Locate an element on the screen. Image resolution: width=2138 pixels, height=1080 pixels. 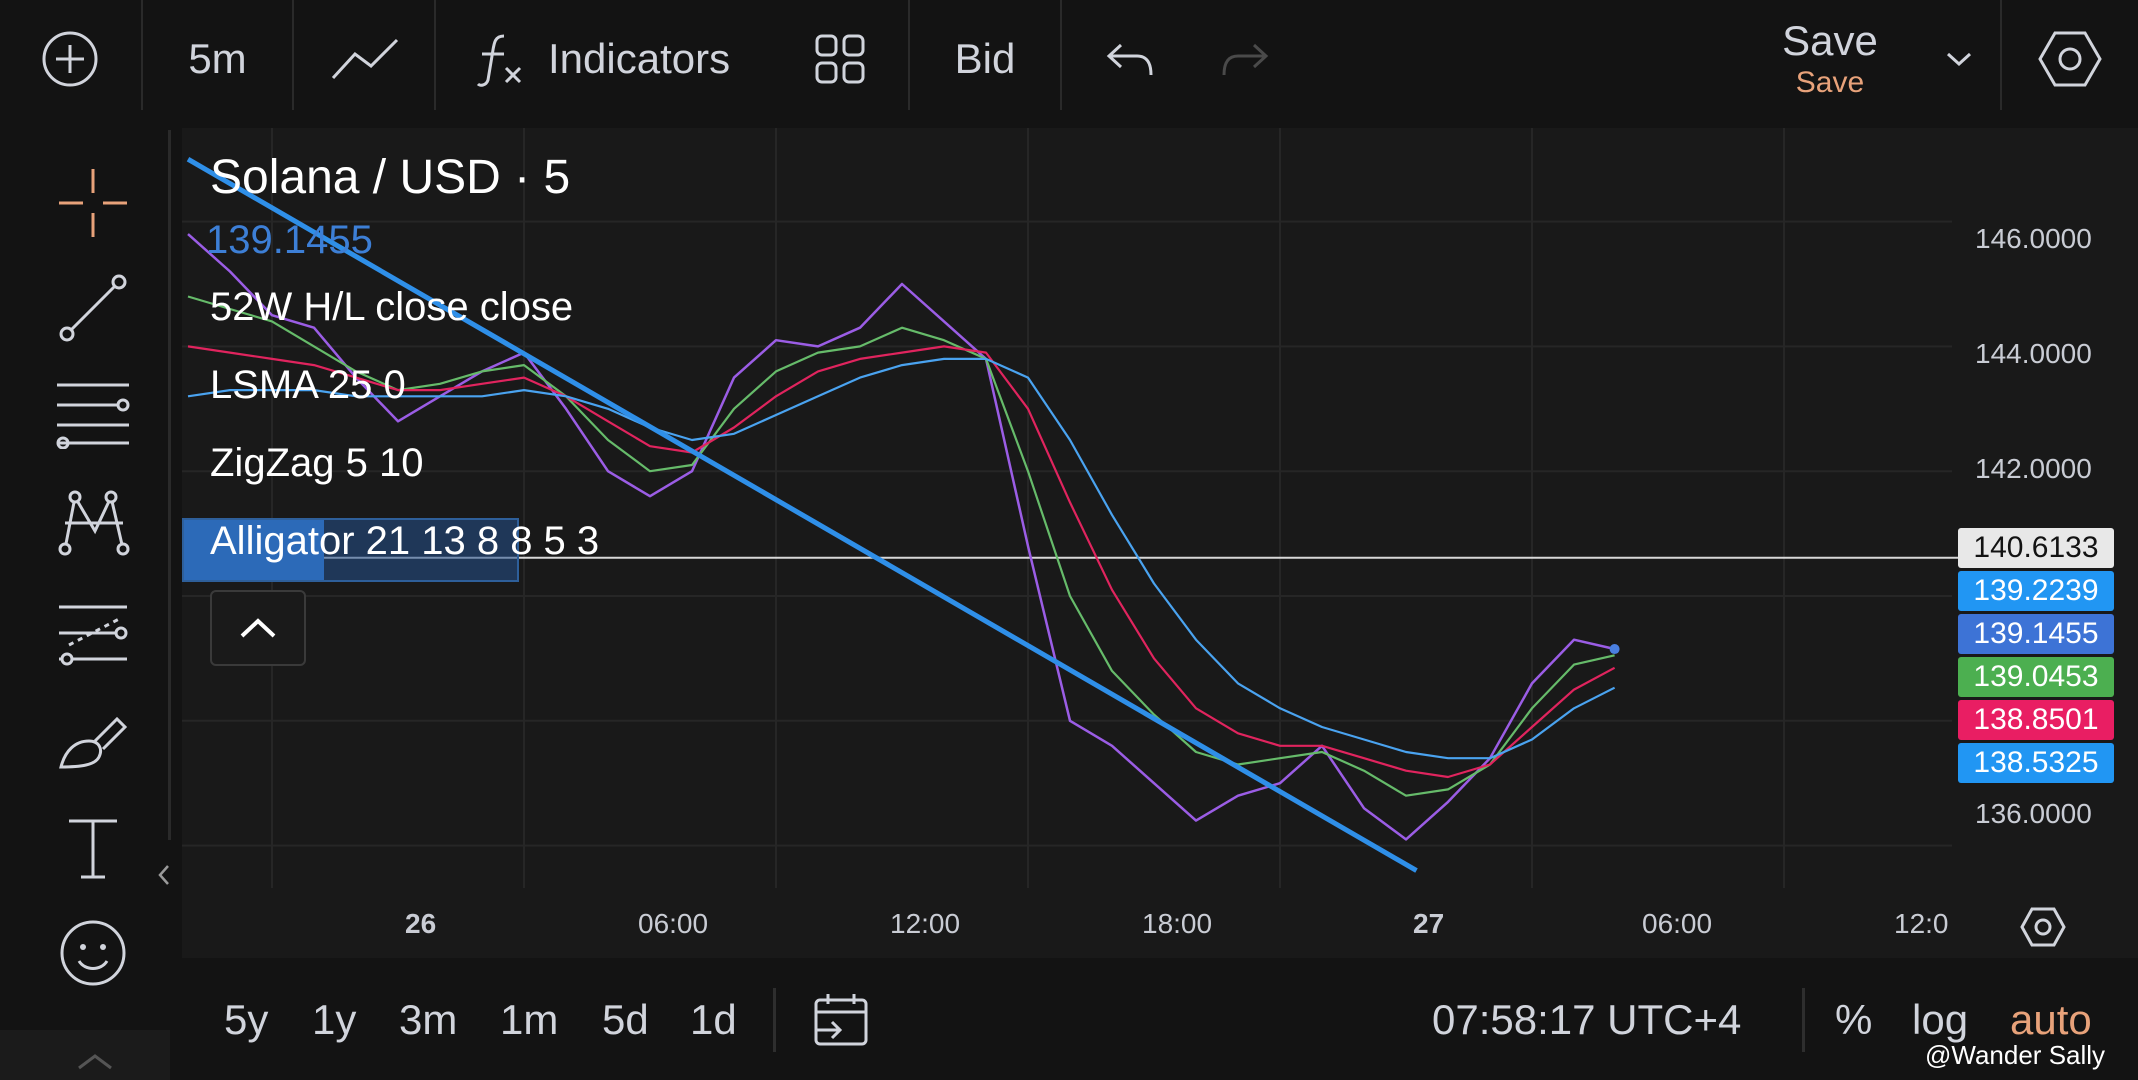
layout-button is located at coordinates (840, 59).